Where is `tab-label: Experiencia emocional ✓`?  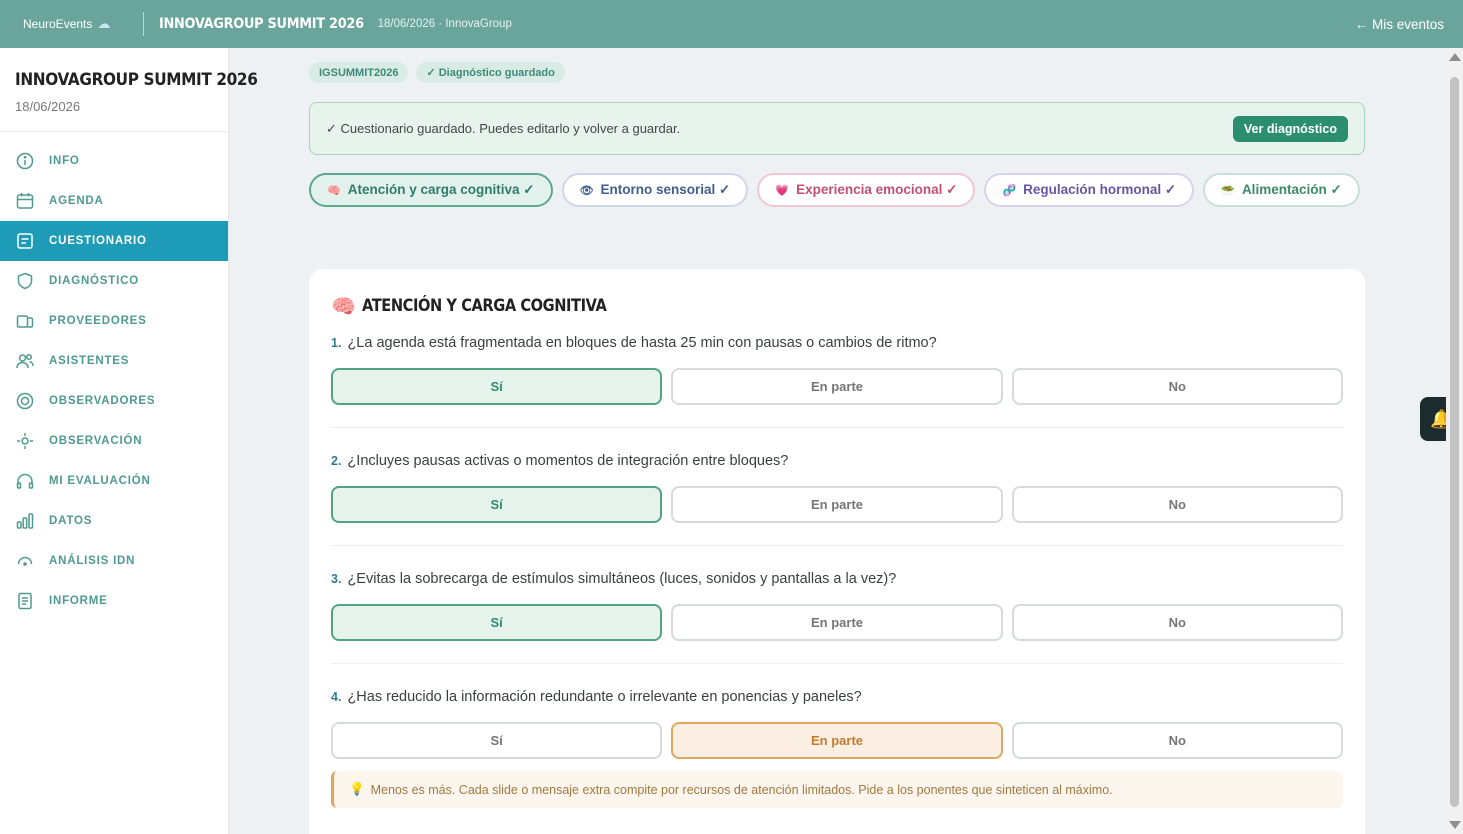 tab-label: Experiencia emocional ✓ is located at coordinates (877, 189).